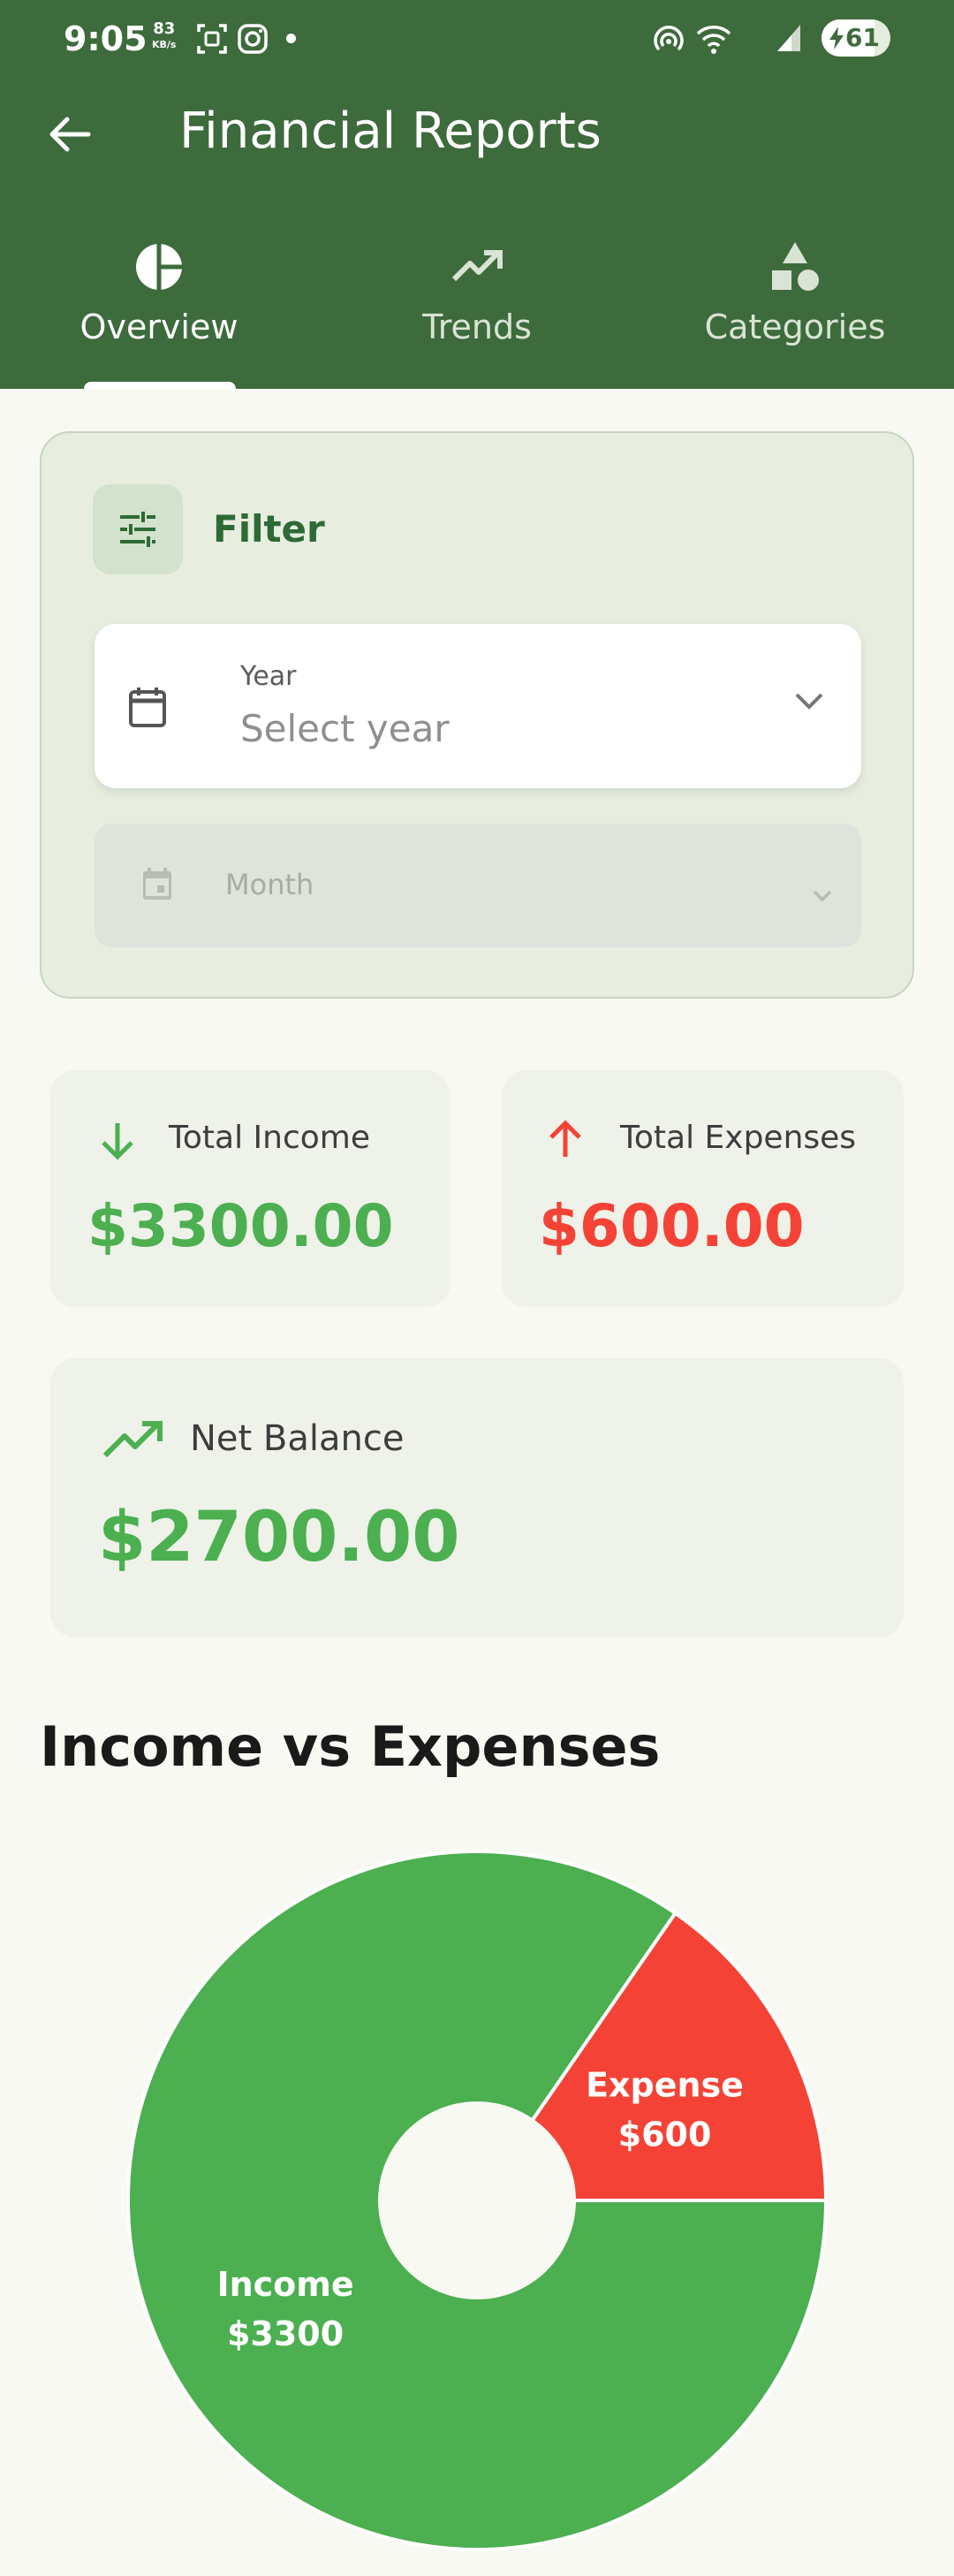 Image resolution: width=954 pixels, height=2576 pixels. What do you see at coordinates (268, 676) in the screenshot?
I see `year-label: Year` at bounding box center [268, 676].